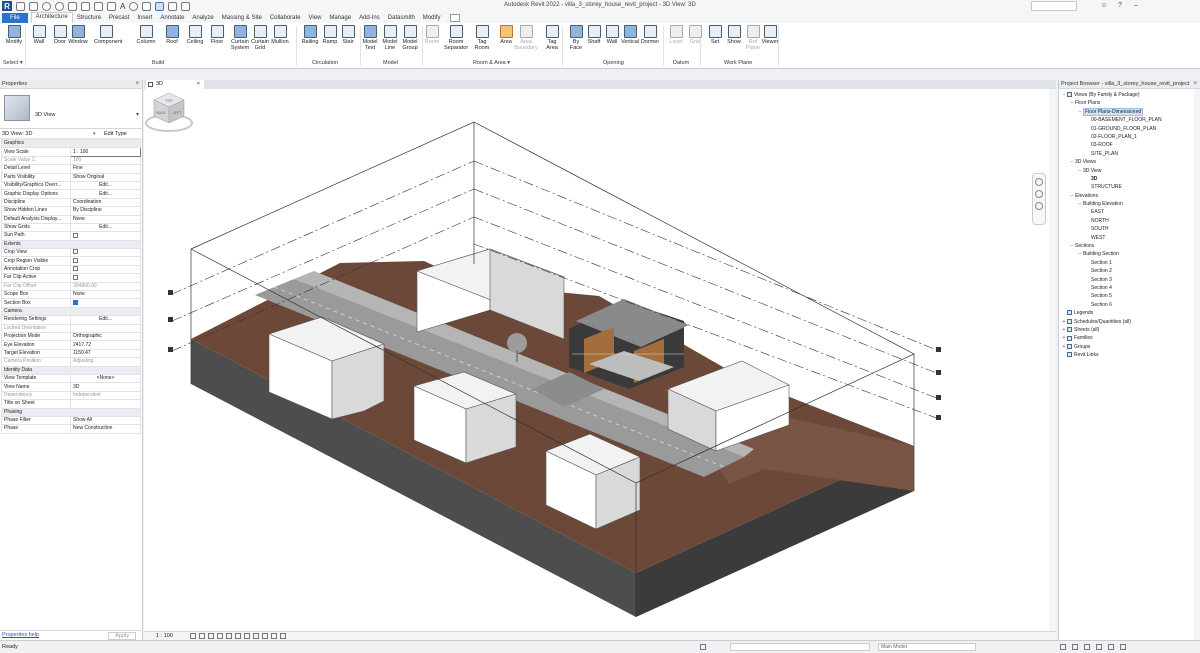  Describe the element at coordinates (146, 35) in the screenshot. I see `column-button: Column` at that location.